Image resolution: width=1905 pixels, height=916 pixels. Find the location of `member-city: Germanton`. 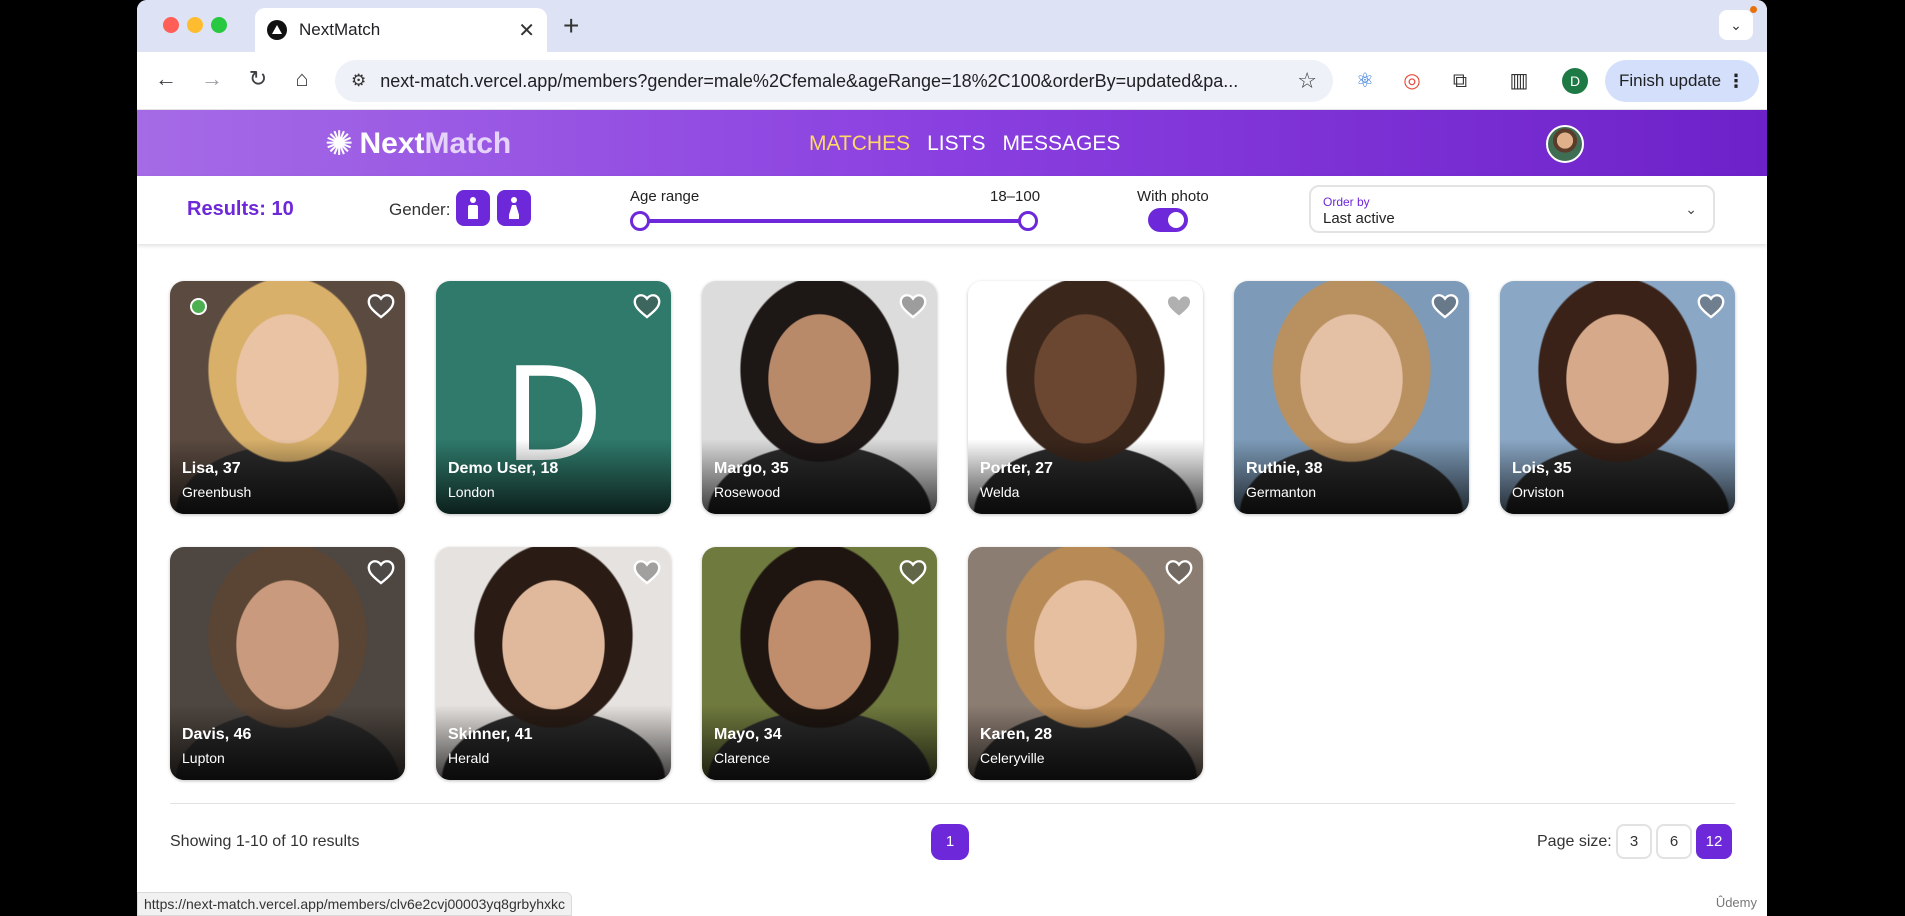

member-city: Germanton is located at coordinates (1281, 492).